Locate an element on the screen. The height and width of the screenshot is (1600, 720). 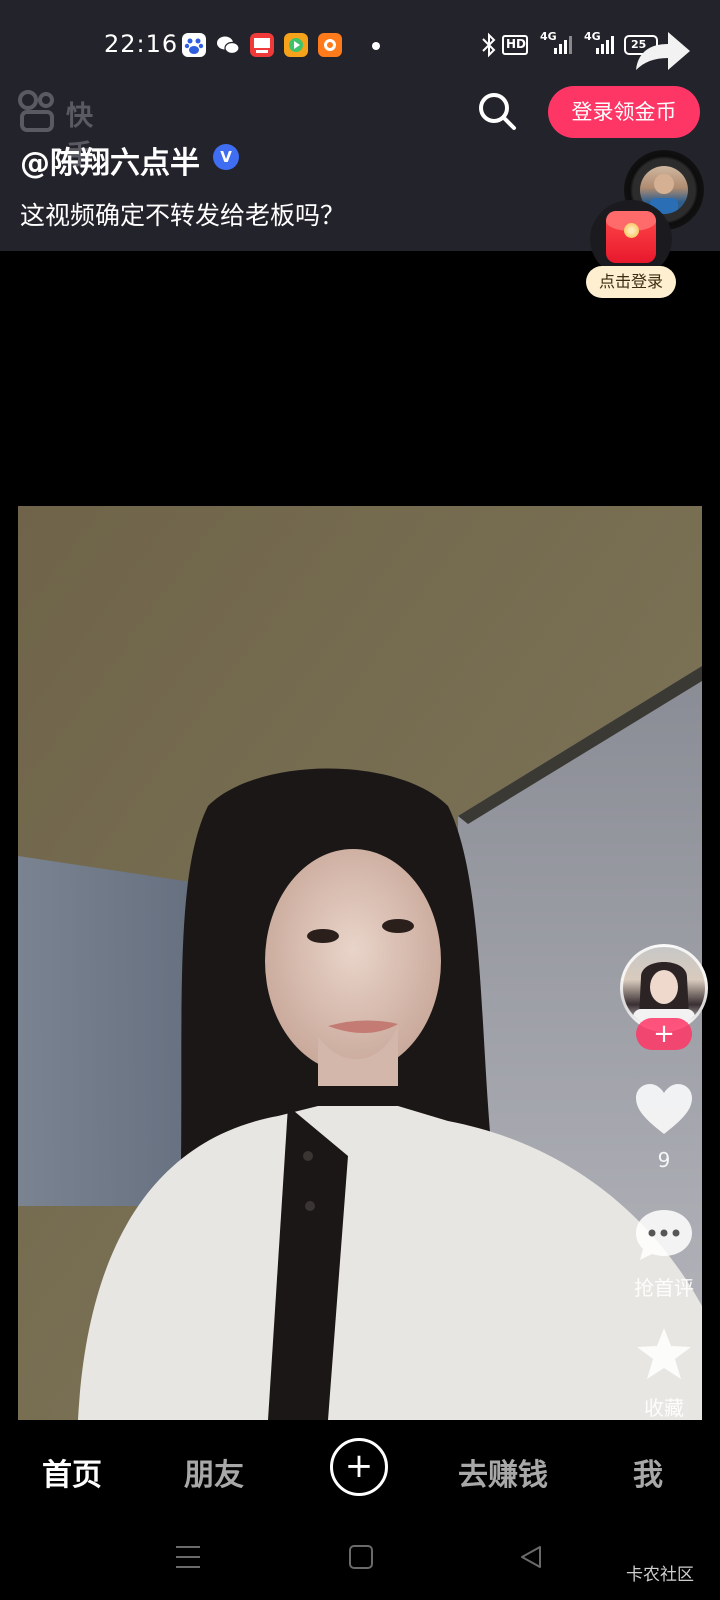
watermark: 卡农社区 is located at coordinates (660, 1575).